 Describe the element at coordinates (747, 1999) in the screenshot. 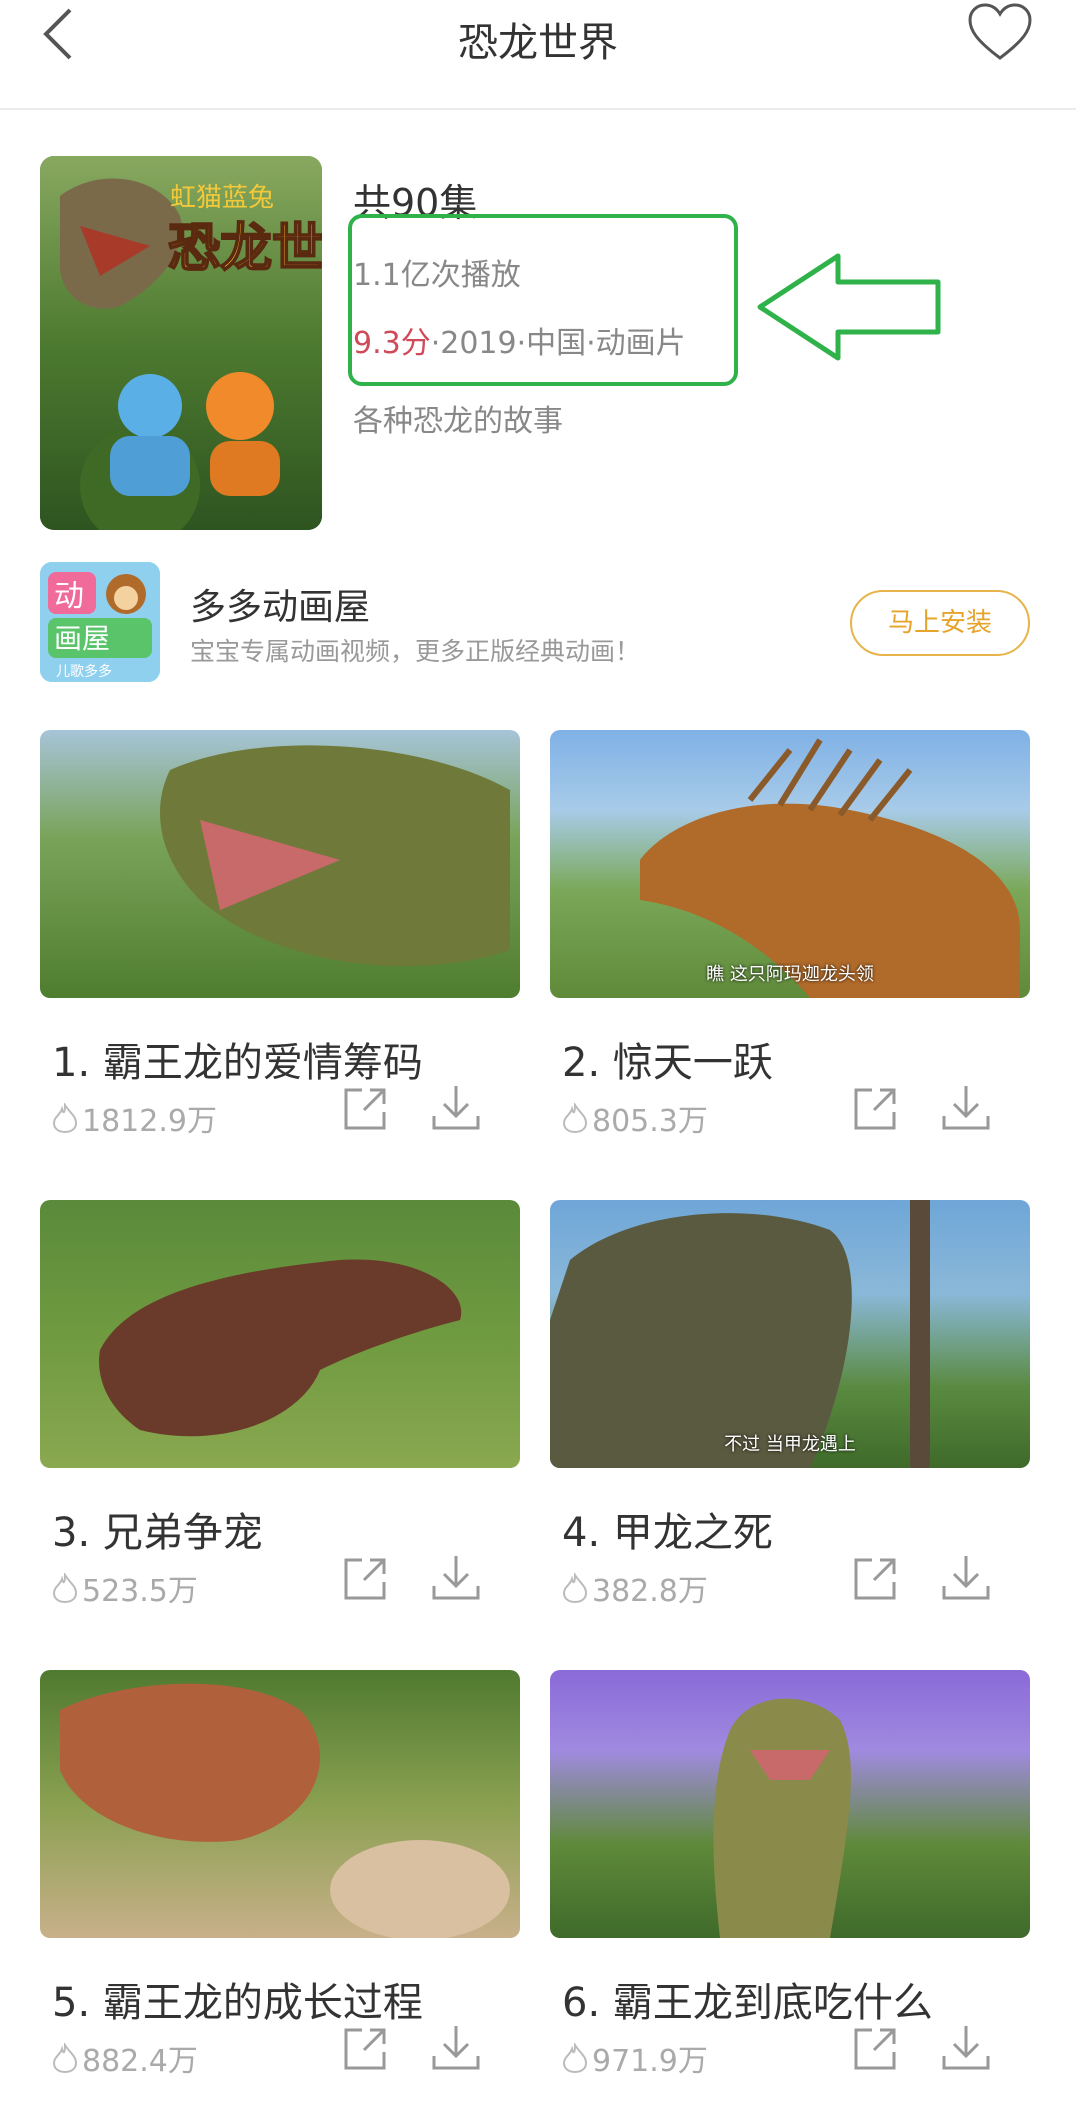

I see `episode-title: 6. 霸王龙到底吃什么` at that location.